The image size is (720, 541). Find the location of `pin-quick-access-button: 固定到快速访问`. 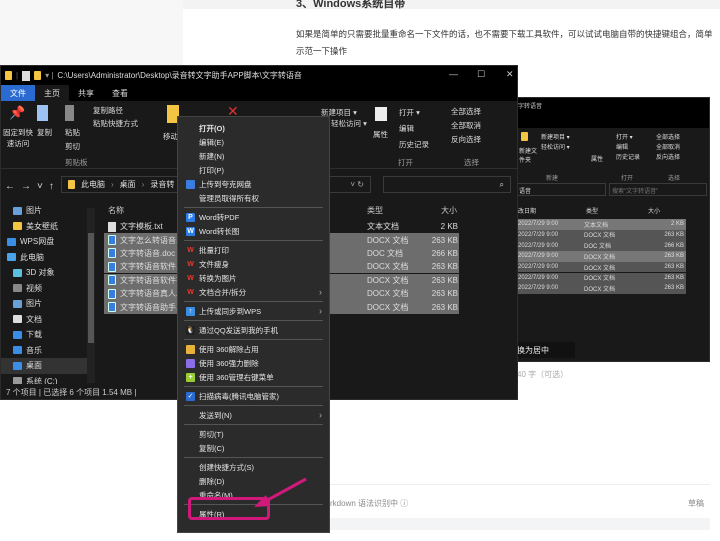

pin-quick-access-button: 固定到快速访问 is located at coordinates (18, 138).